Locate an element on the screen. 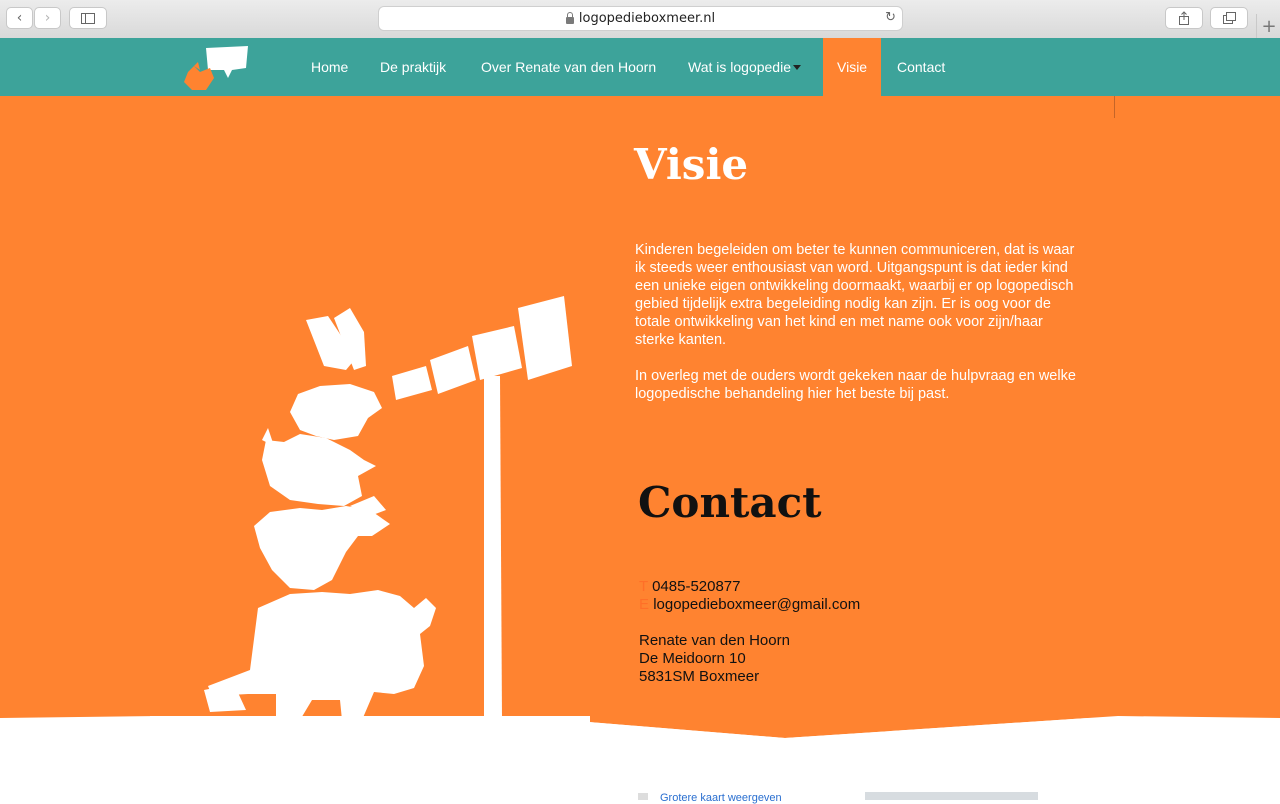 The height and width of the screenshot is (804, 1280). contact-name: Renate van den Hoorn is located at coordinates (714, 640).